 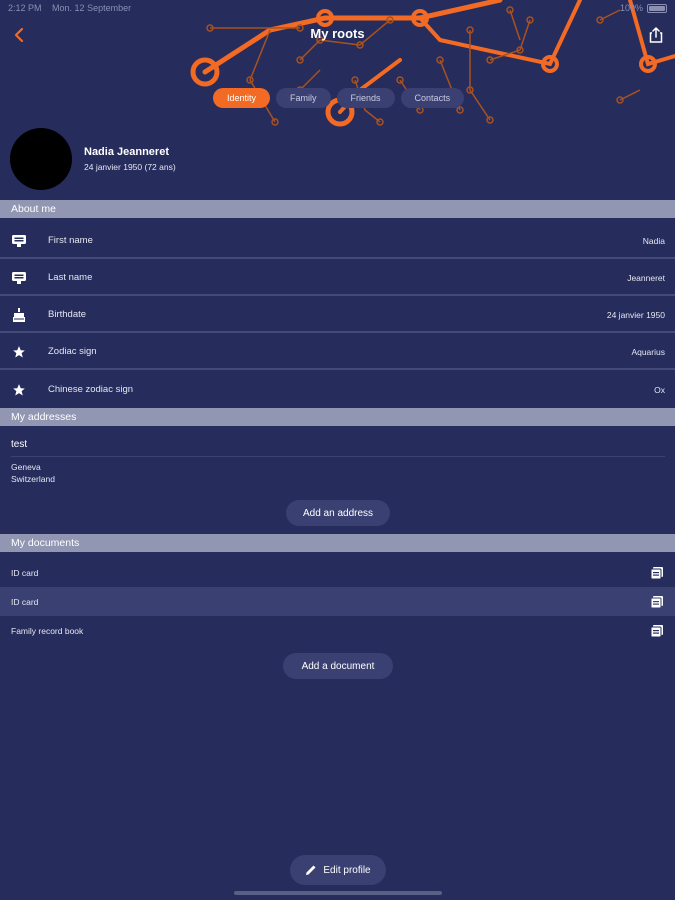 What do you see at coordinates (646, 277) in the screenshot?
I see `row-value: Jeanneret` at bounding box center [646, 277].